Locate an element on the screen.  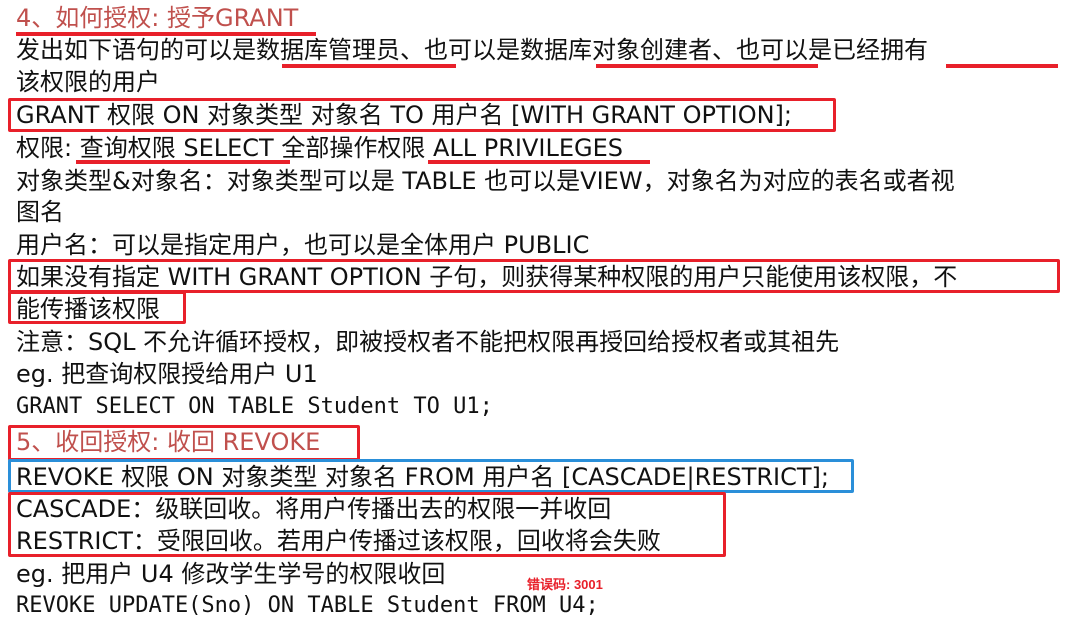
restrict-line: RESTRICT：受限回收。若用户传播过该权限，回收将会失败 is located at coordinates (338, 541).